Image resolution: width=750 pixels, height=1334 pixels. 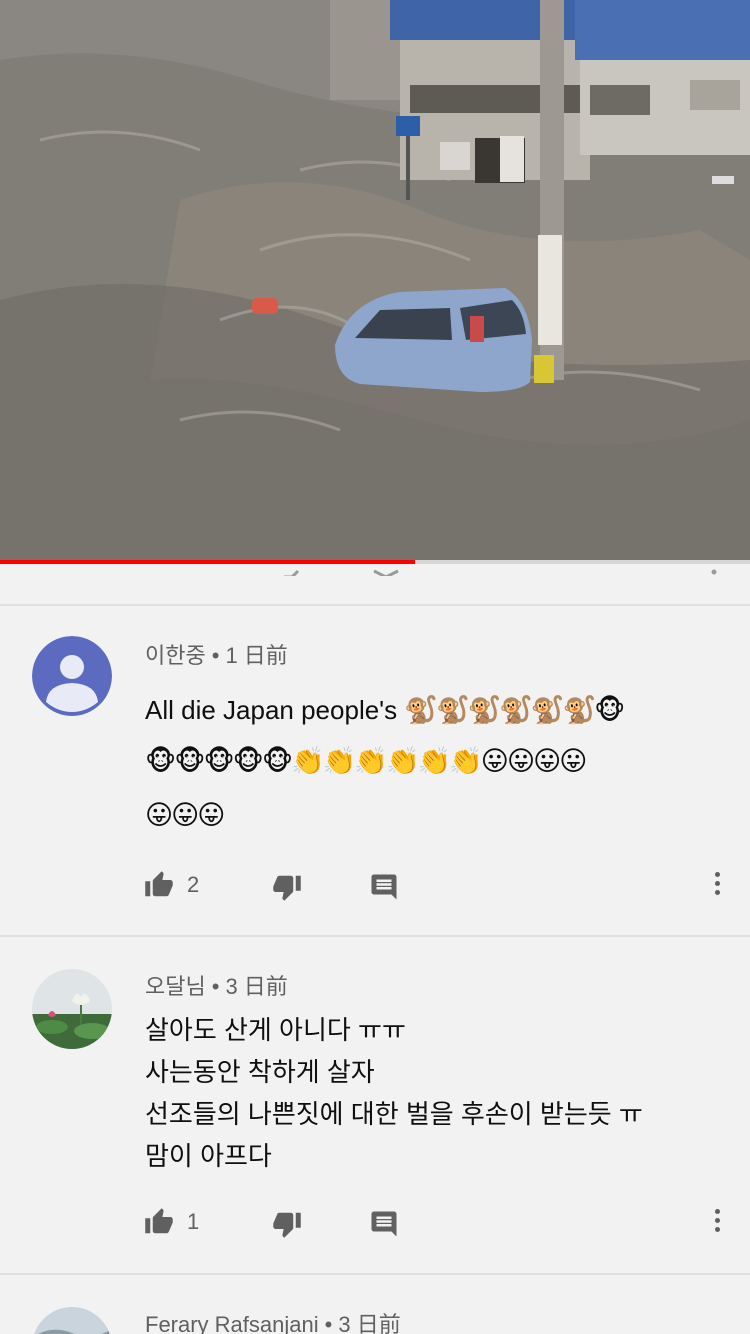 What do you see at coordinates (216, 986) in the screenshot?
I see `comment-meta: 오달님 • 3 日前` at bounding box center [216, 986].